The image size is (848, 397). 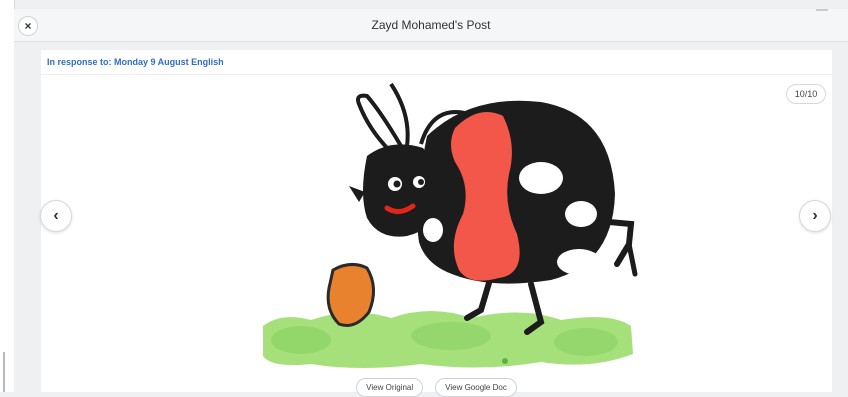 I want to click on previous-image-button: ‹, so click(x=56, y=216).